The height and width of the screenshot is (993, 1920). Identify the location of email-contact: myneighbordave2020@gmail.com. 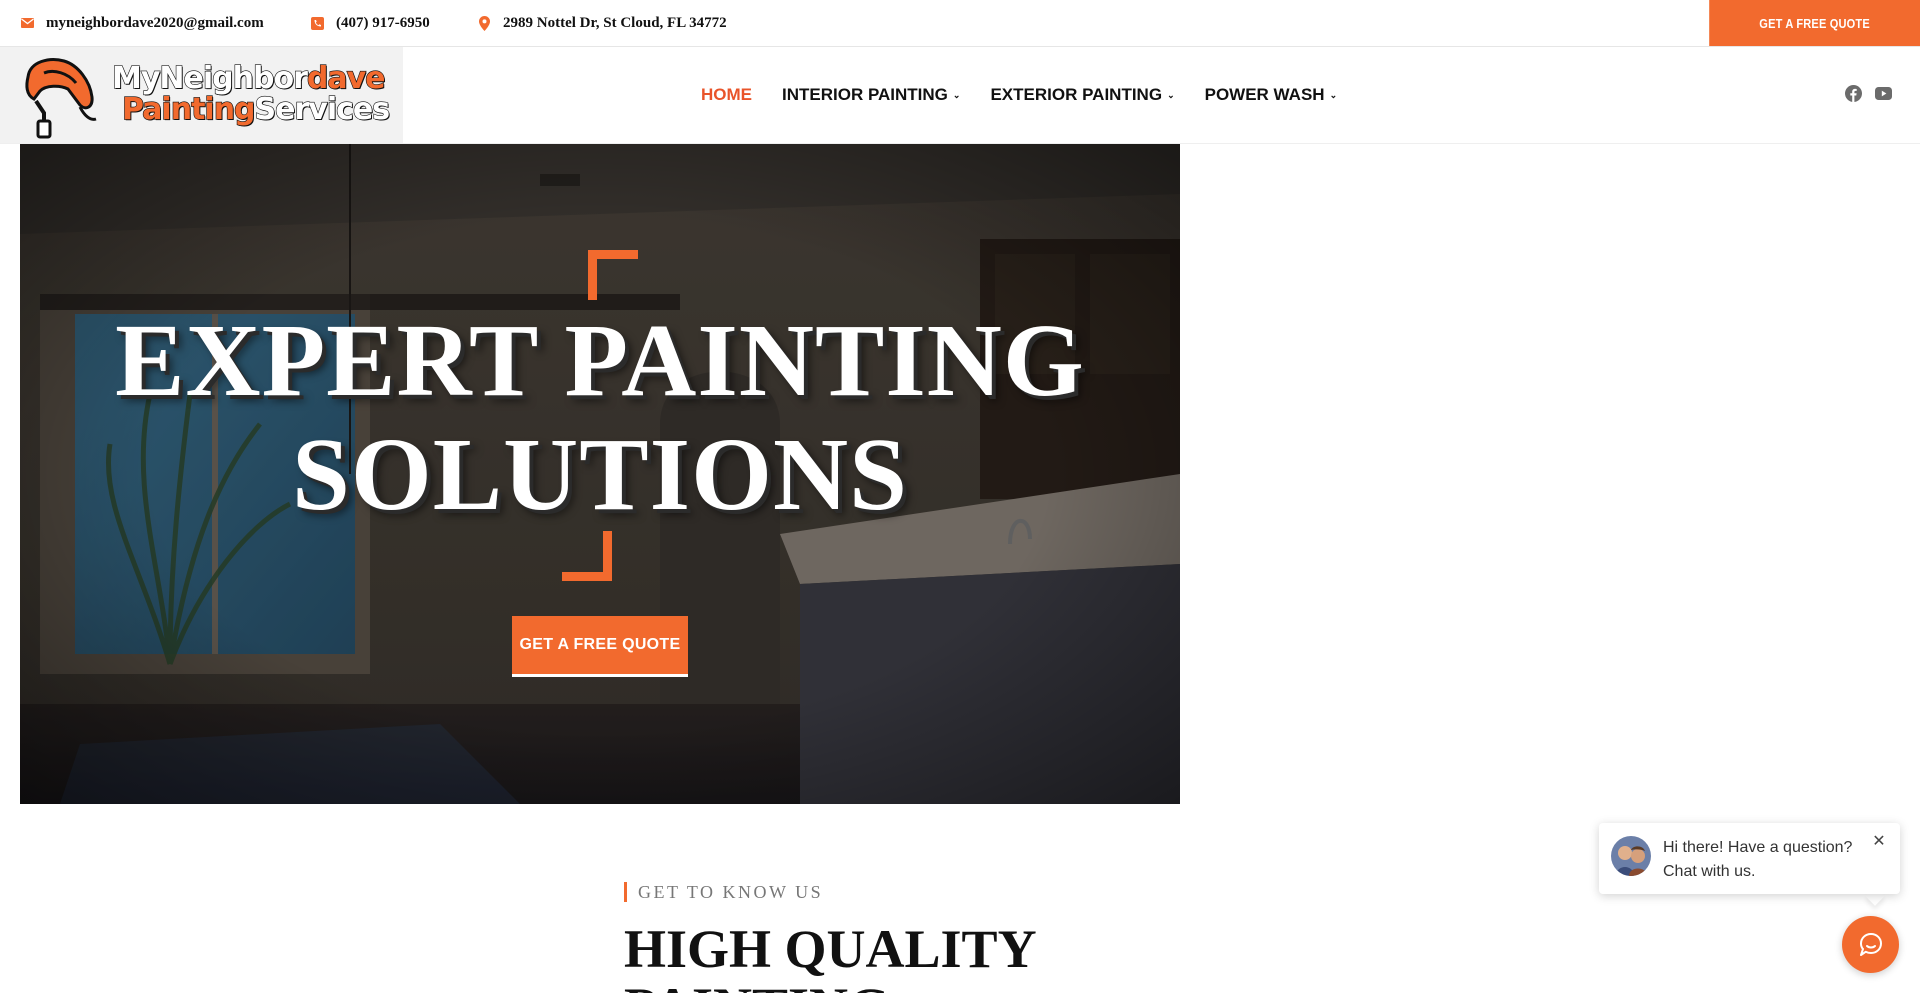
(142, 23).